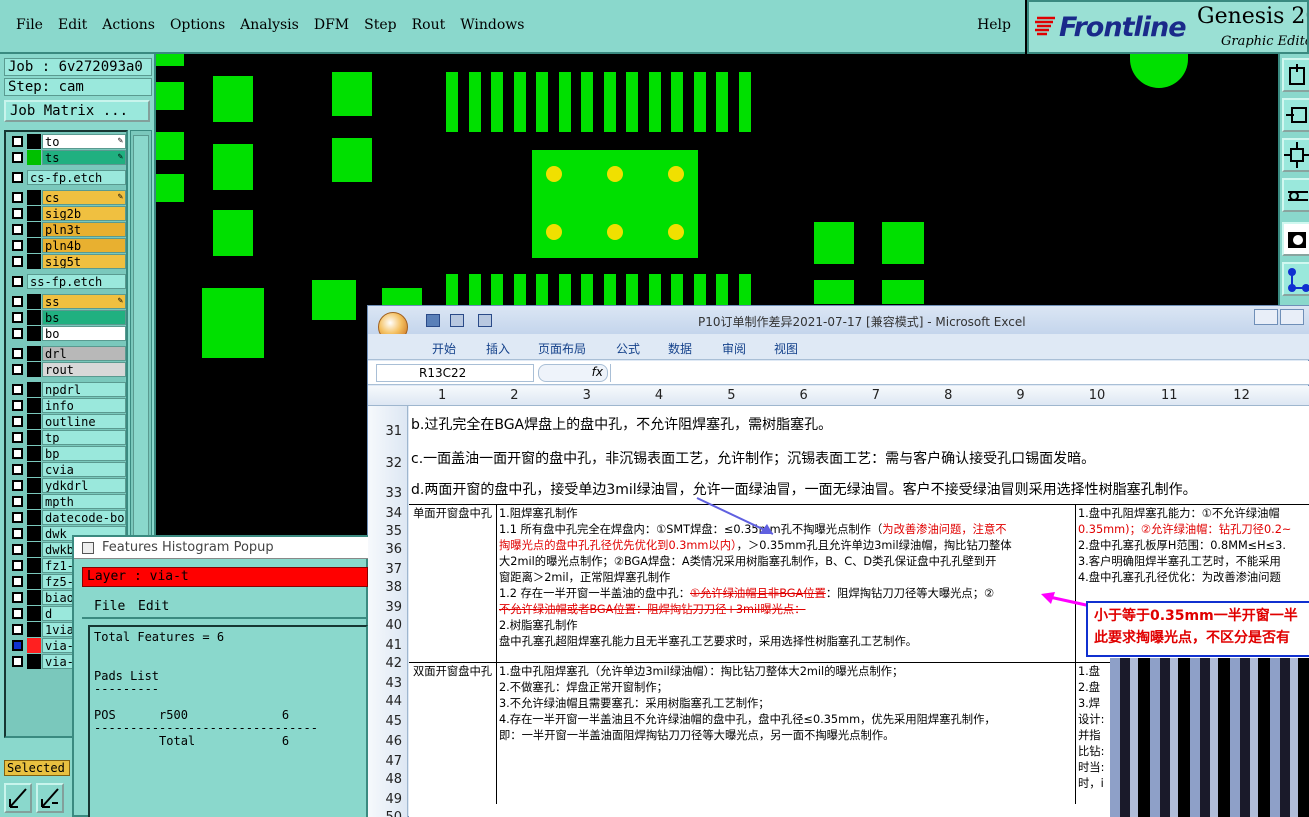 This screenshot has width=1309, height=817. I want to click on layer-row: pln4b, so click(67, 245).